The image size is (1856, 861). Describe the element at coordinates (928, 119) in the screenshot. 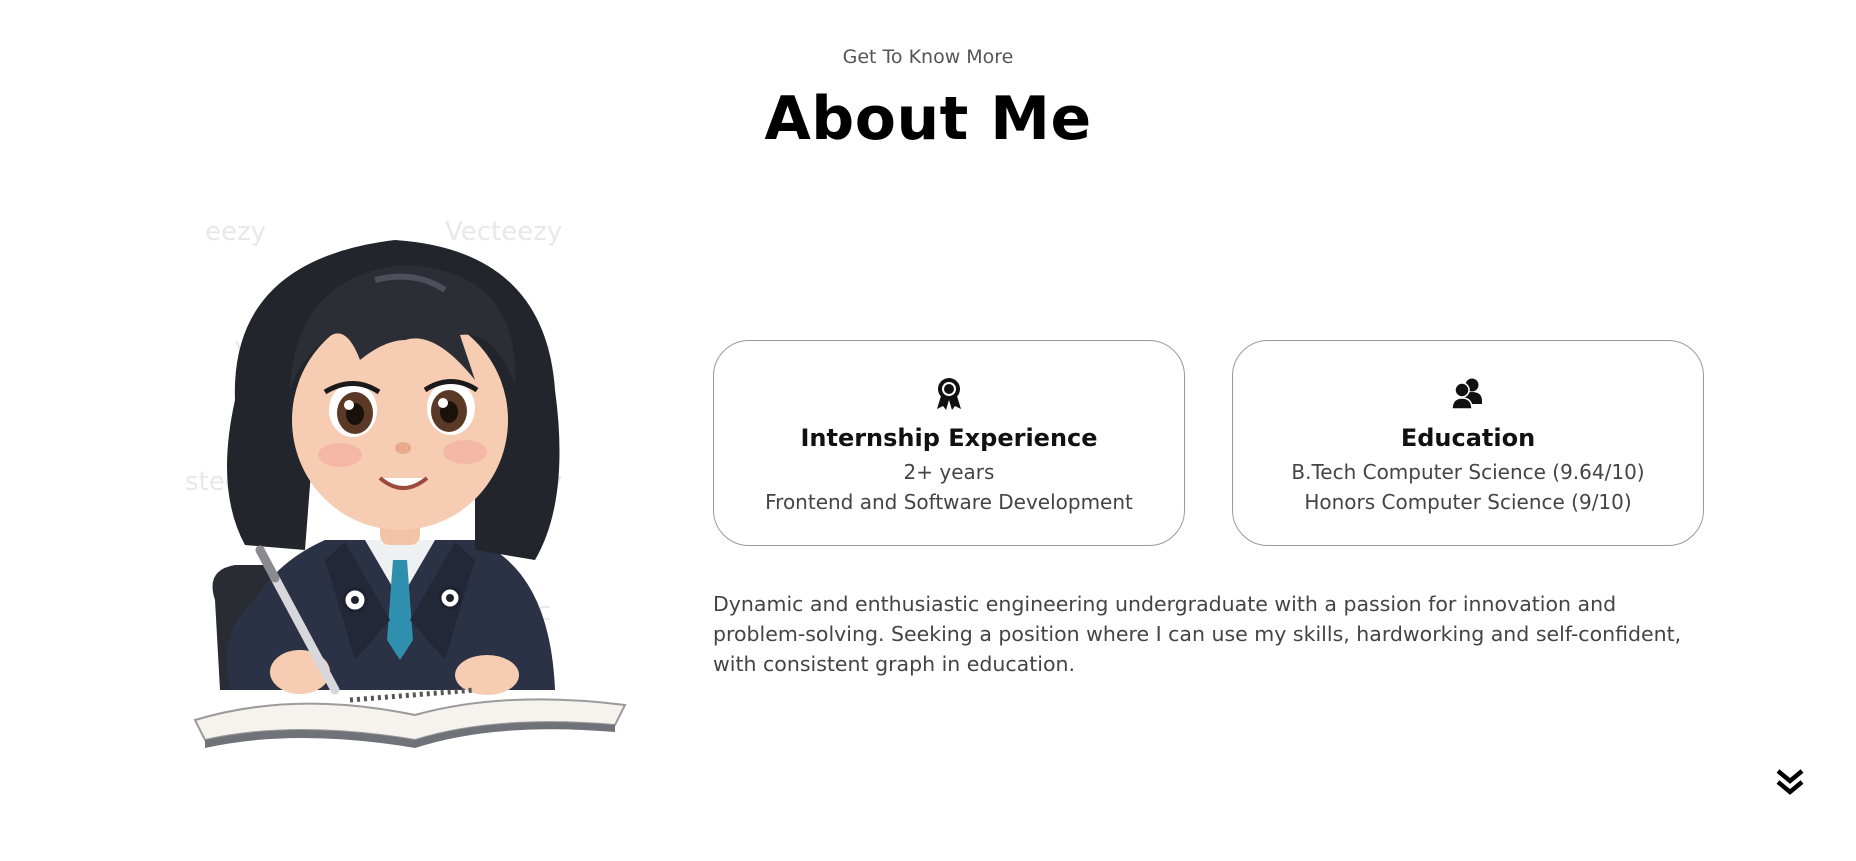

I see `section-title: About Me` at that location.